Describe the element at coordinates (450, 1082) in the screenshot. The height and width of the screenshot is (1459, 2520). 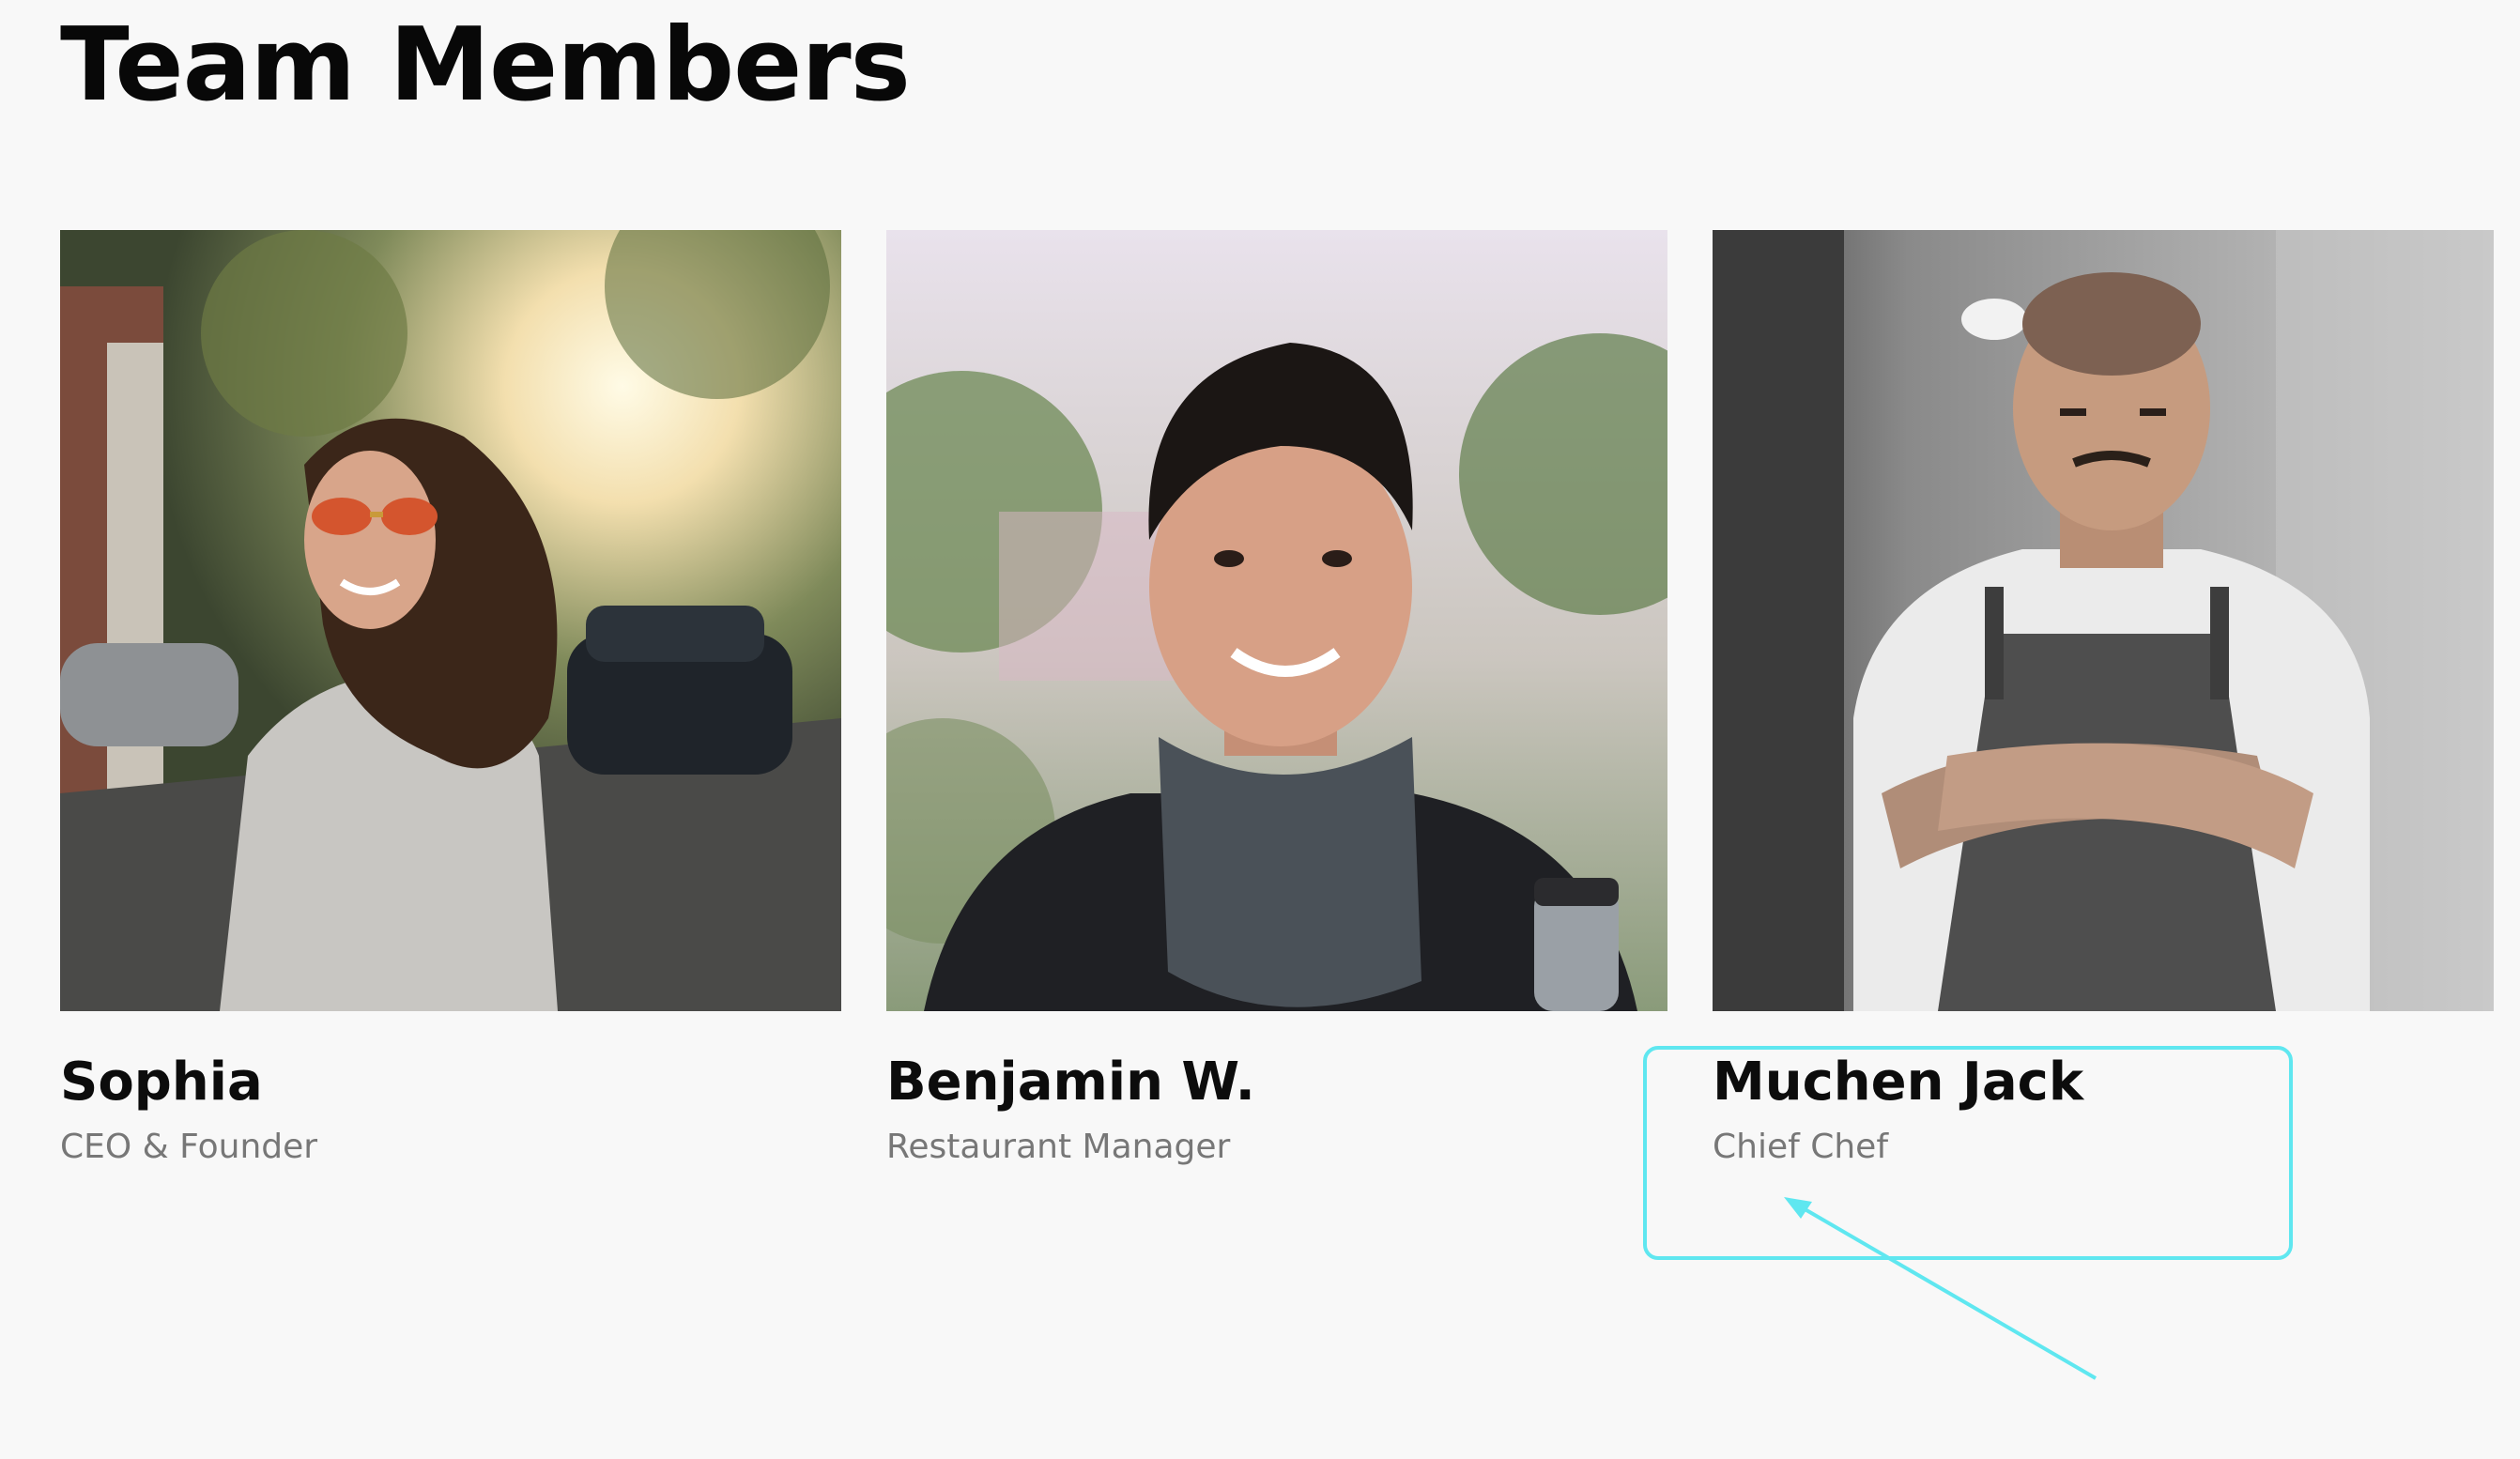
I see `member-name: Sophia` at that location.